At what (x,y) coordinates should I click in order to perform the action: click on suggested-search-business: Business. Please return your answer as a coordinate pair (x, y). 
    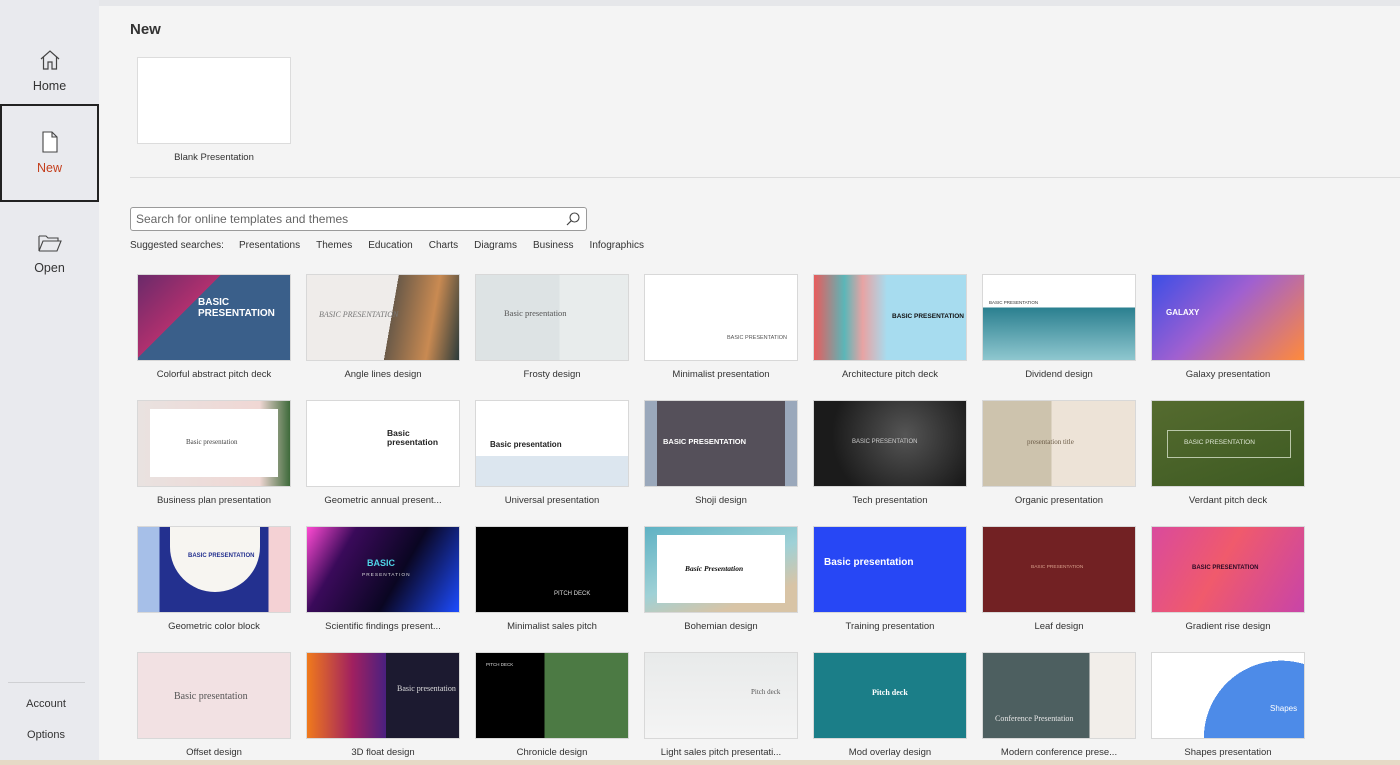
    Looking at the image, I should click on (553, 245).